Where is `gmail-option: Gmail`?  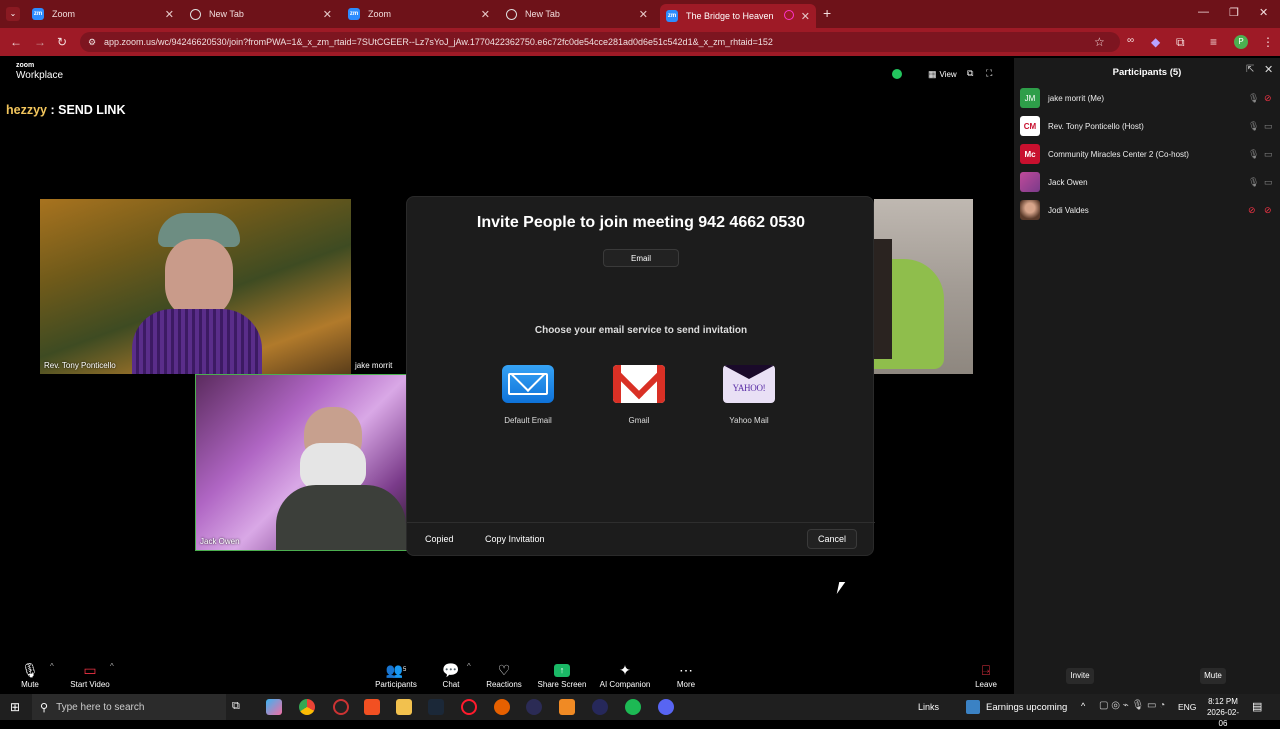
gmail-option: Gmail is located at coordinates (639, 396).